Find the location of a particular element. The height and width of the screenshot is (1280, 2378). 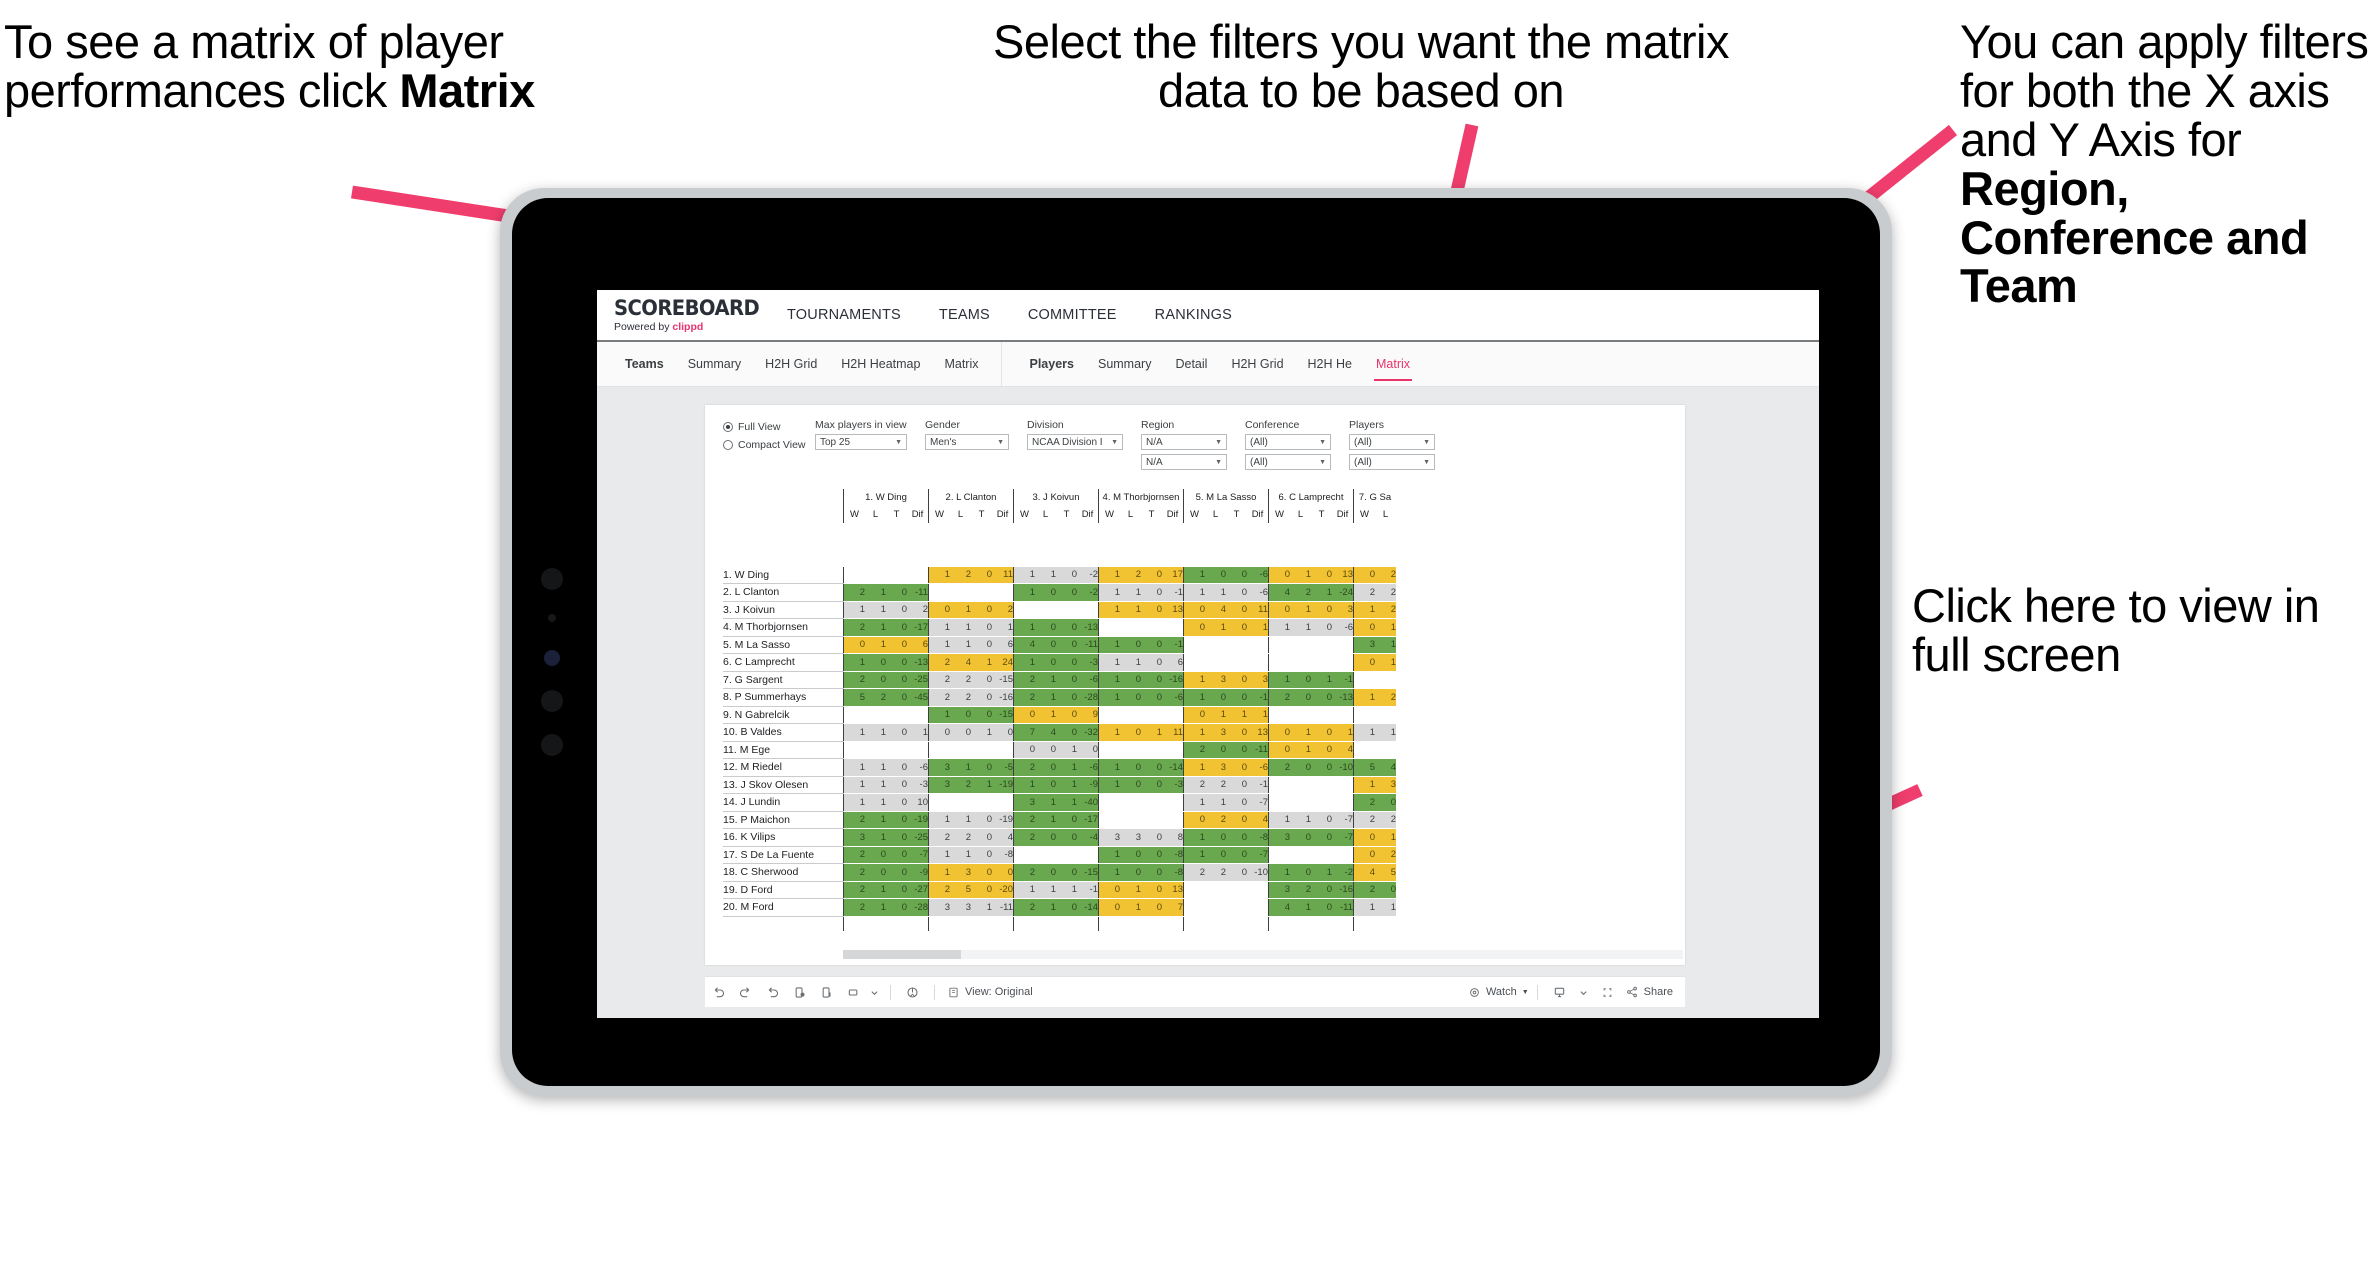

matrix-cell: -19 is located at coordinates (1003, 785).